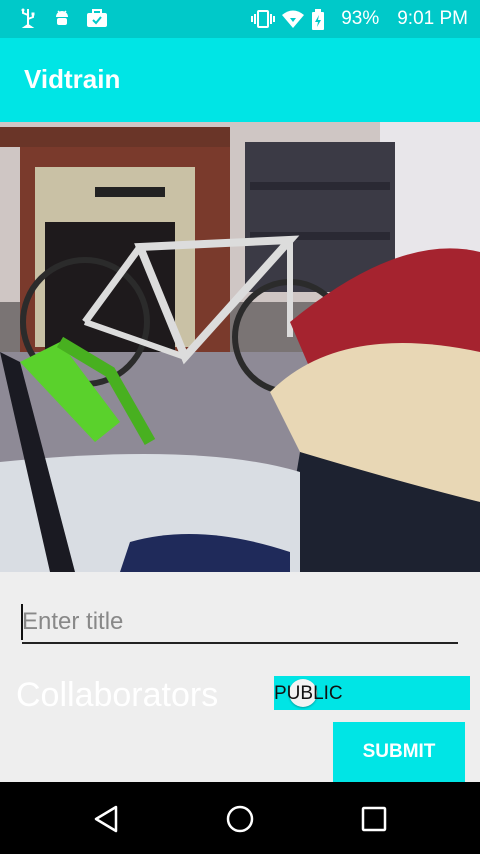  Describe the element at coordinates (107, 819) in the screenshot. I see `back-icon` at that location.